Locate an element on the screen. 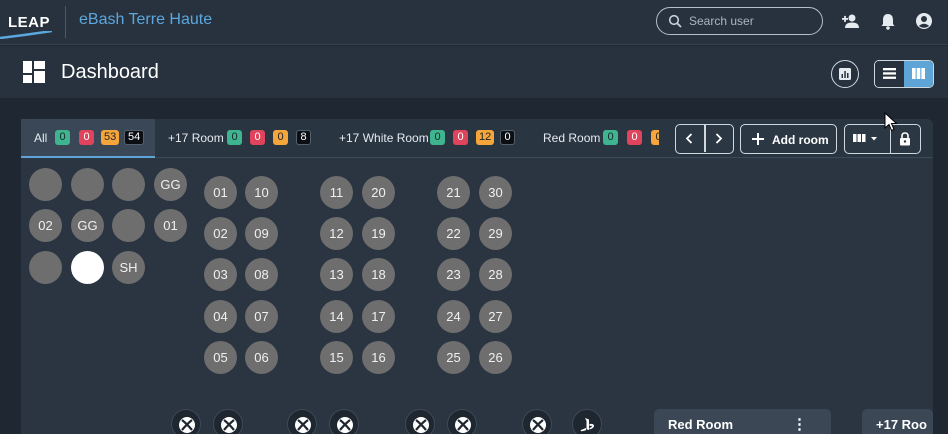  more-options-icon: ⋮ is located at coordinates (799, 424).